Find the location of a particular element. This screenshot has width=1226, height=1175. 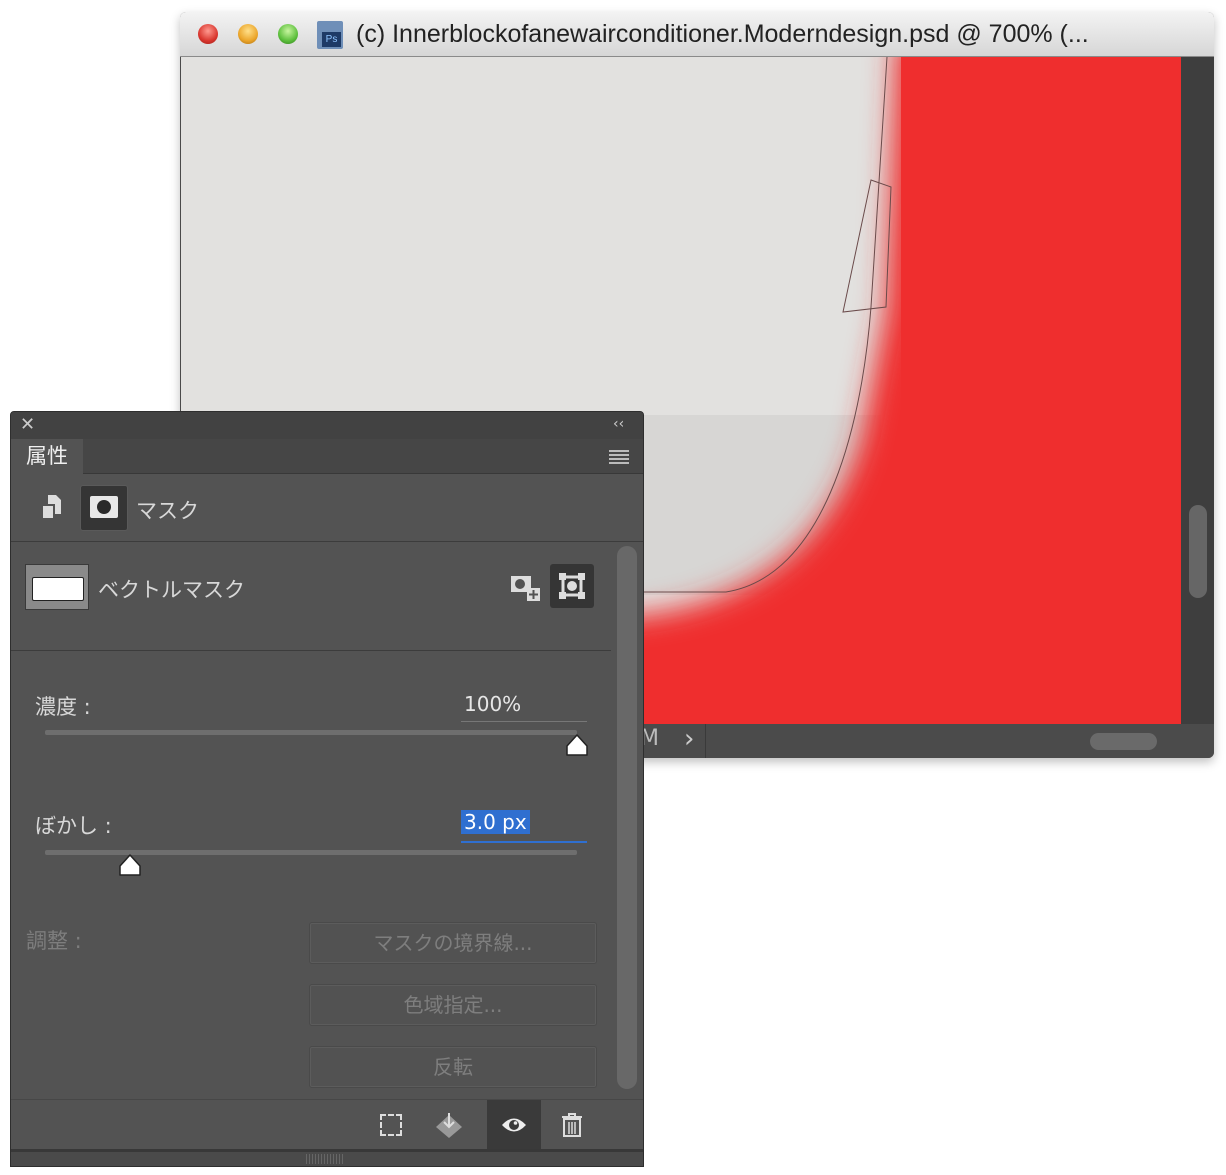

vector-mask-select-icon is located at coordinates (572, 586).